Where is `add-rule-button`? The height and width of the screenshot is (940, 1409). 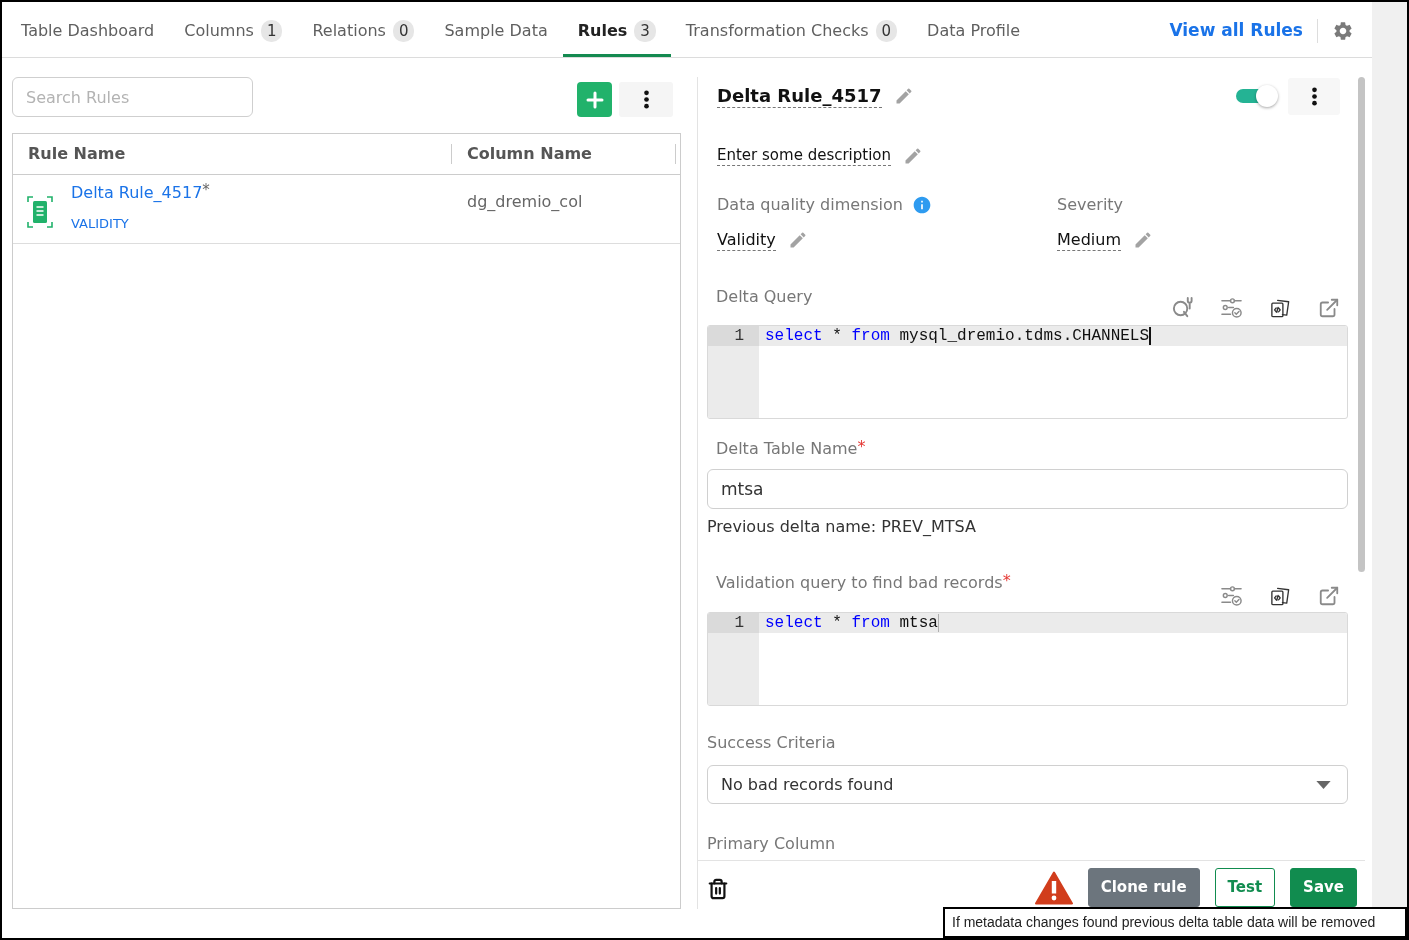
add-rule-button is located at coordinates (594, 99).